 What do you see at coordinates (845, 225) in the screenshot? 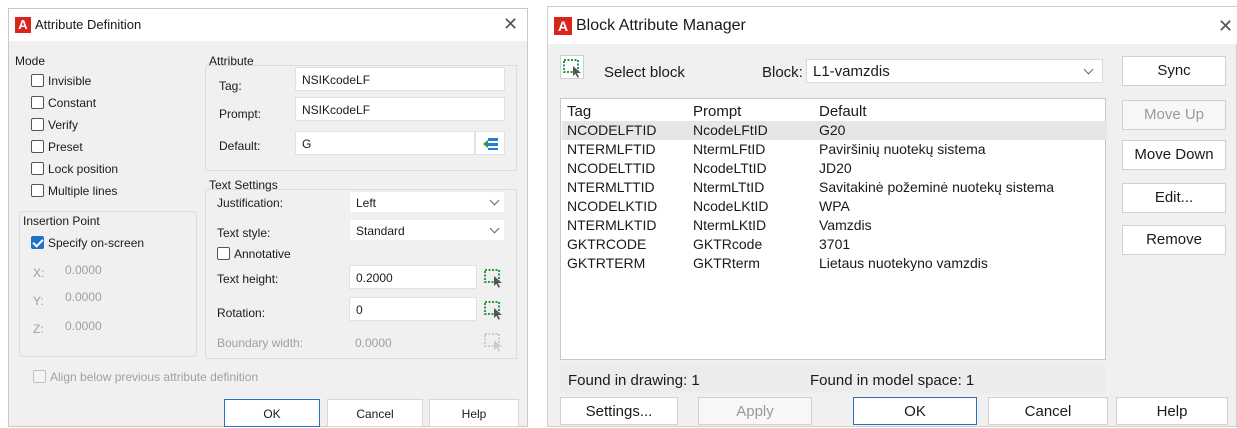
I see `row-default: Vamzdis` at bounding box center [845, 225].